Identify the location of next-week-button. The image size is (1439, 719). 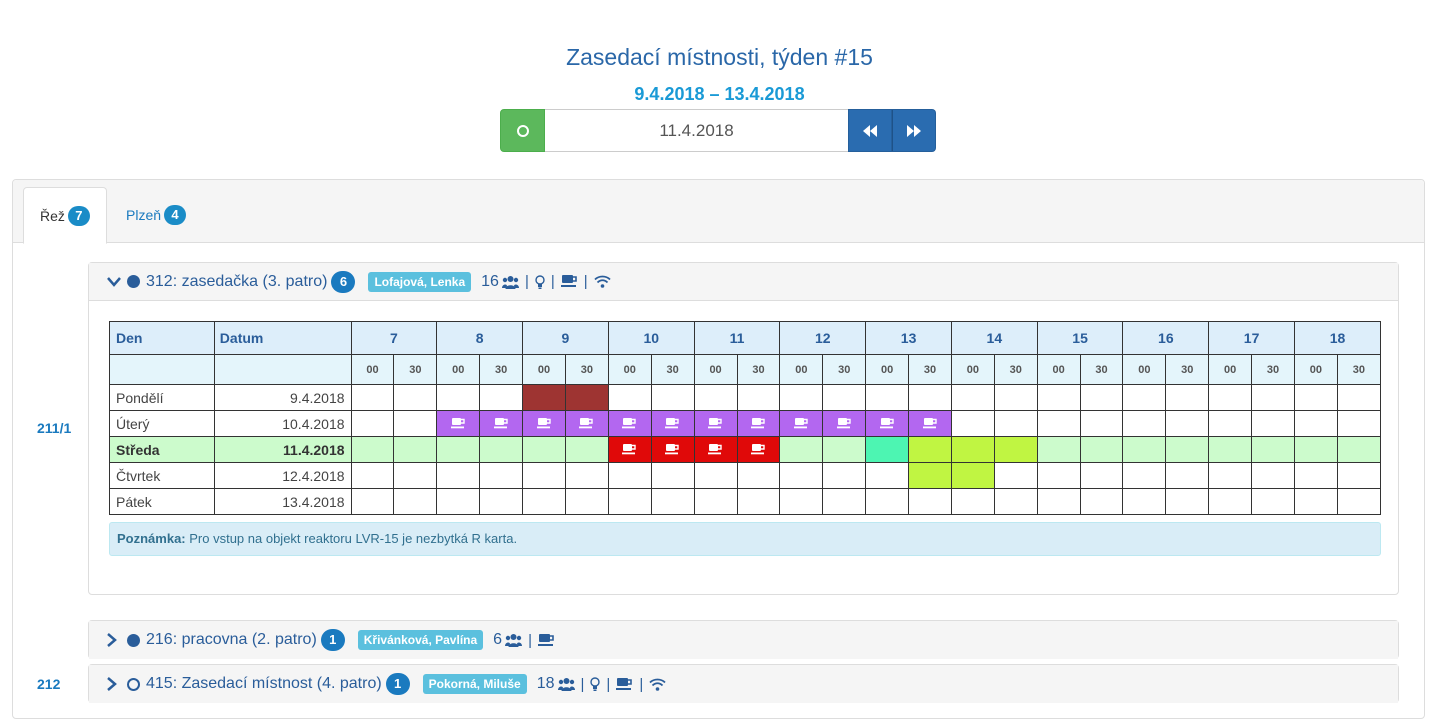
(914, 130).